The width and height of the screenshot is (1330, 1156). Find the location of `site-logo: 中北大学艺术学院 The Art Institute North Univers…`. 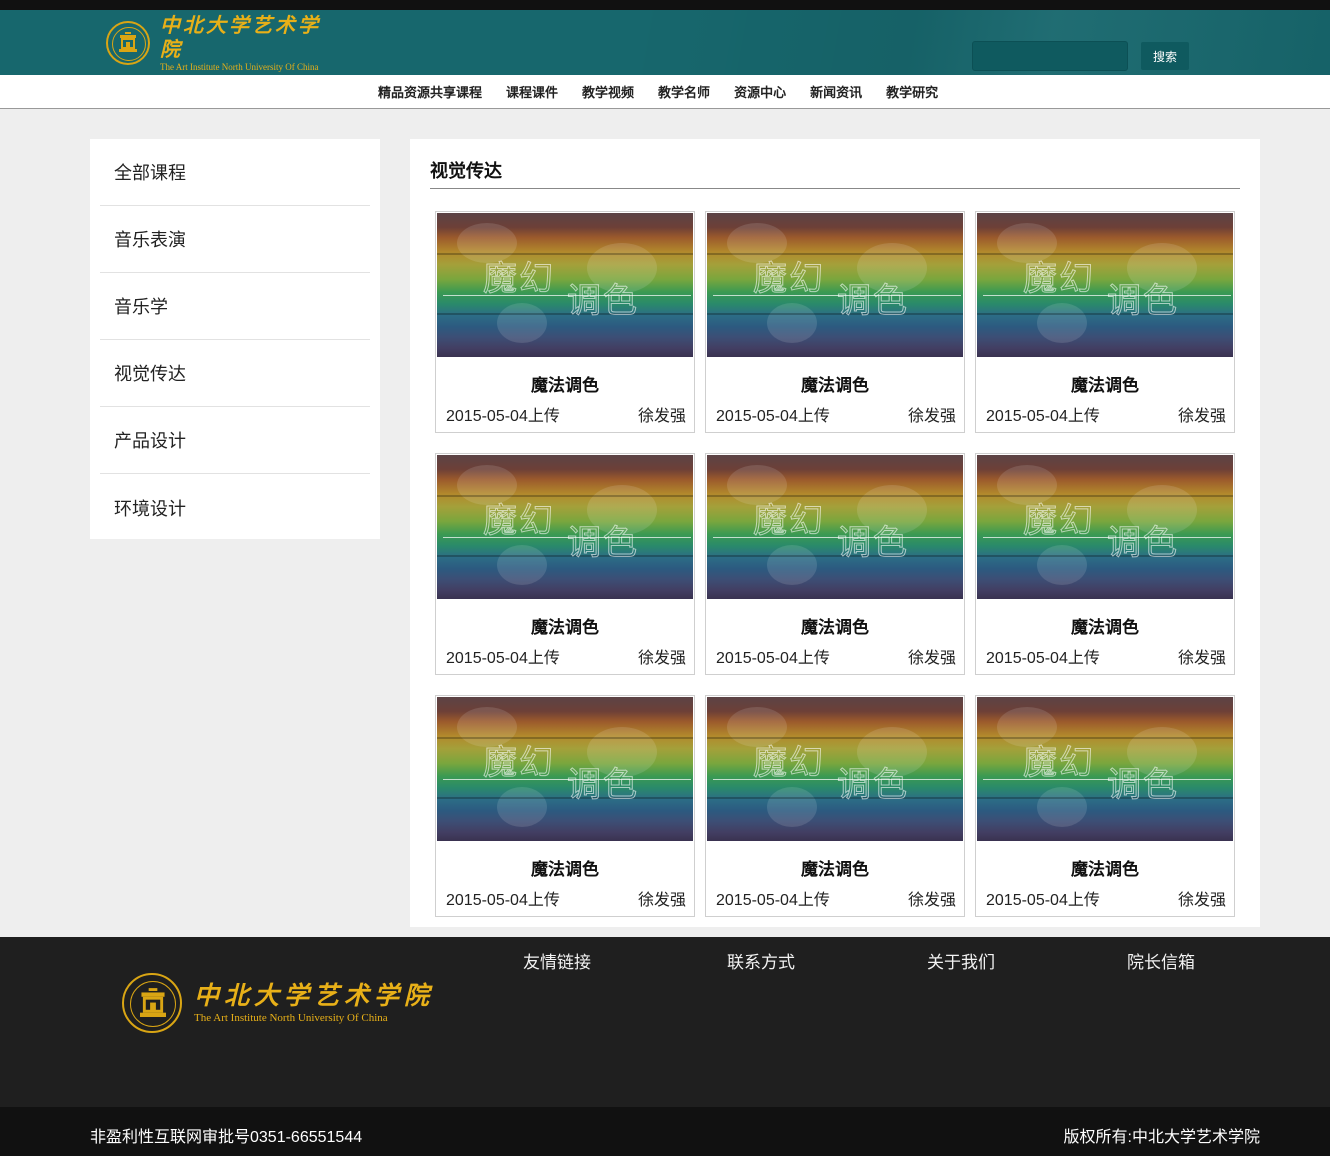

site-logo: 中北大学艺术学院 The Art Institute North Univers… is located at coordinates (221, 42).